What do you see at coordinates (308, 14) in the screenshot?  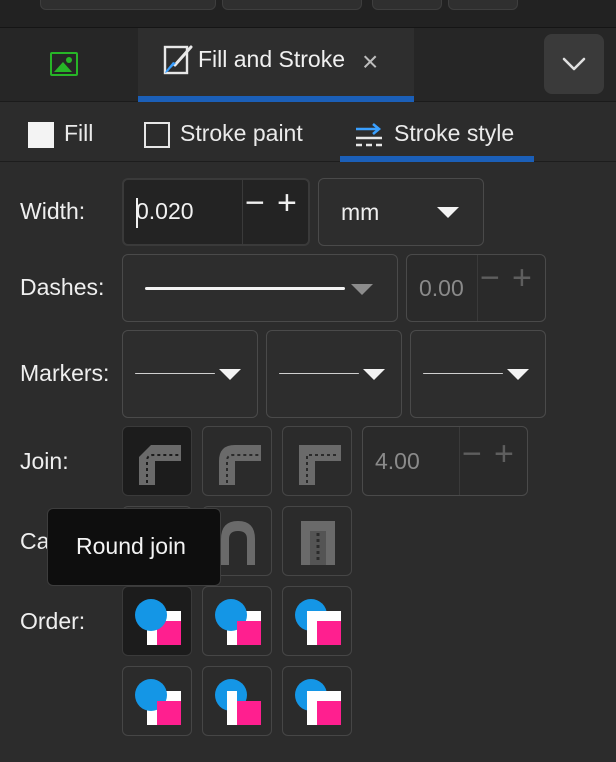 I see `top-toolbar-strip` at bounding box center [308, 14].